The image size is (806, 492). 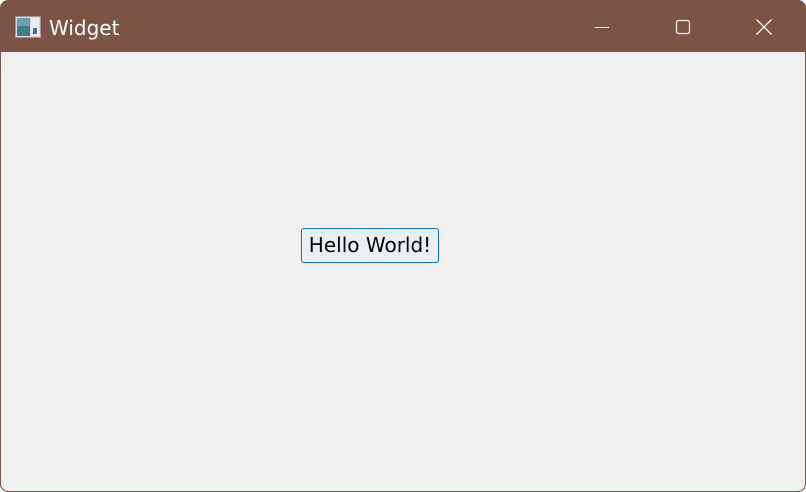 I want to click on maximize-button, so click(x=683, y=26).